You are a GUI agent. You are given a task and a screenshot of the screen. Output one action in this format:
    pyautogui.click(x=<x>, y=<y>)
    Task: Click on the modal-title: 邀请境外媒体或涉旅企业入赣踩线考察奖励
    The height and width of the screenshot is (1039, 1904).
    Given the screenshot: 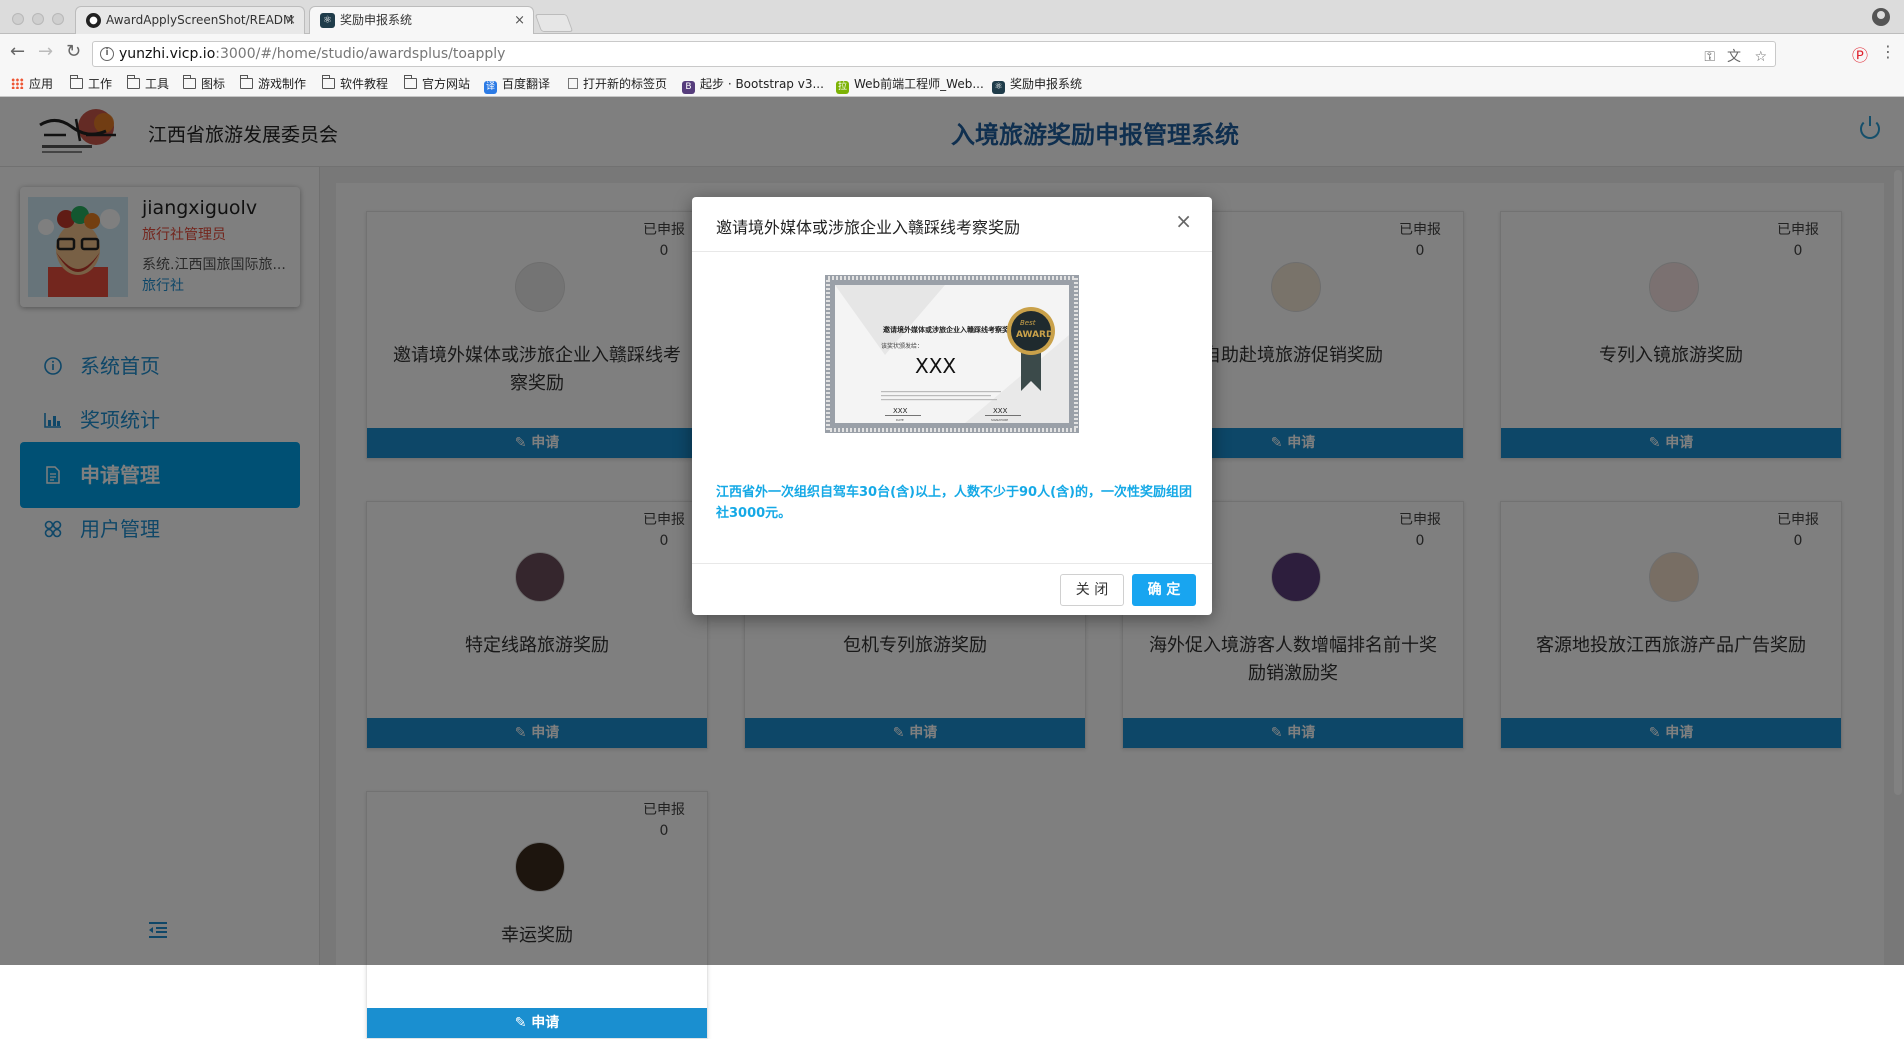 What is the action you would take?
    pyautogui.click(x=868, y=227)
    